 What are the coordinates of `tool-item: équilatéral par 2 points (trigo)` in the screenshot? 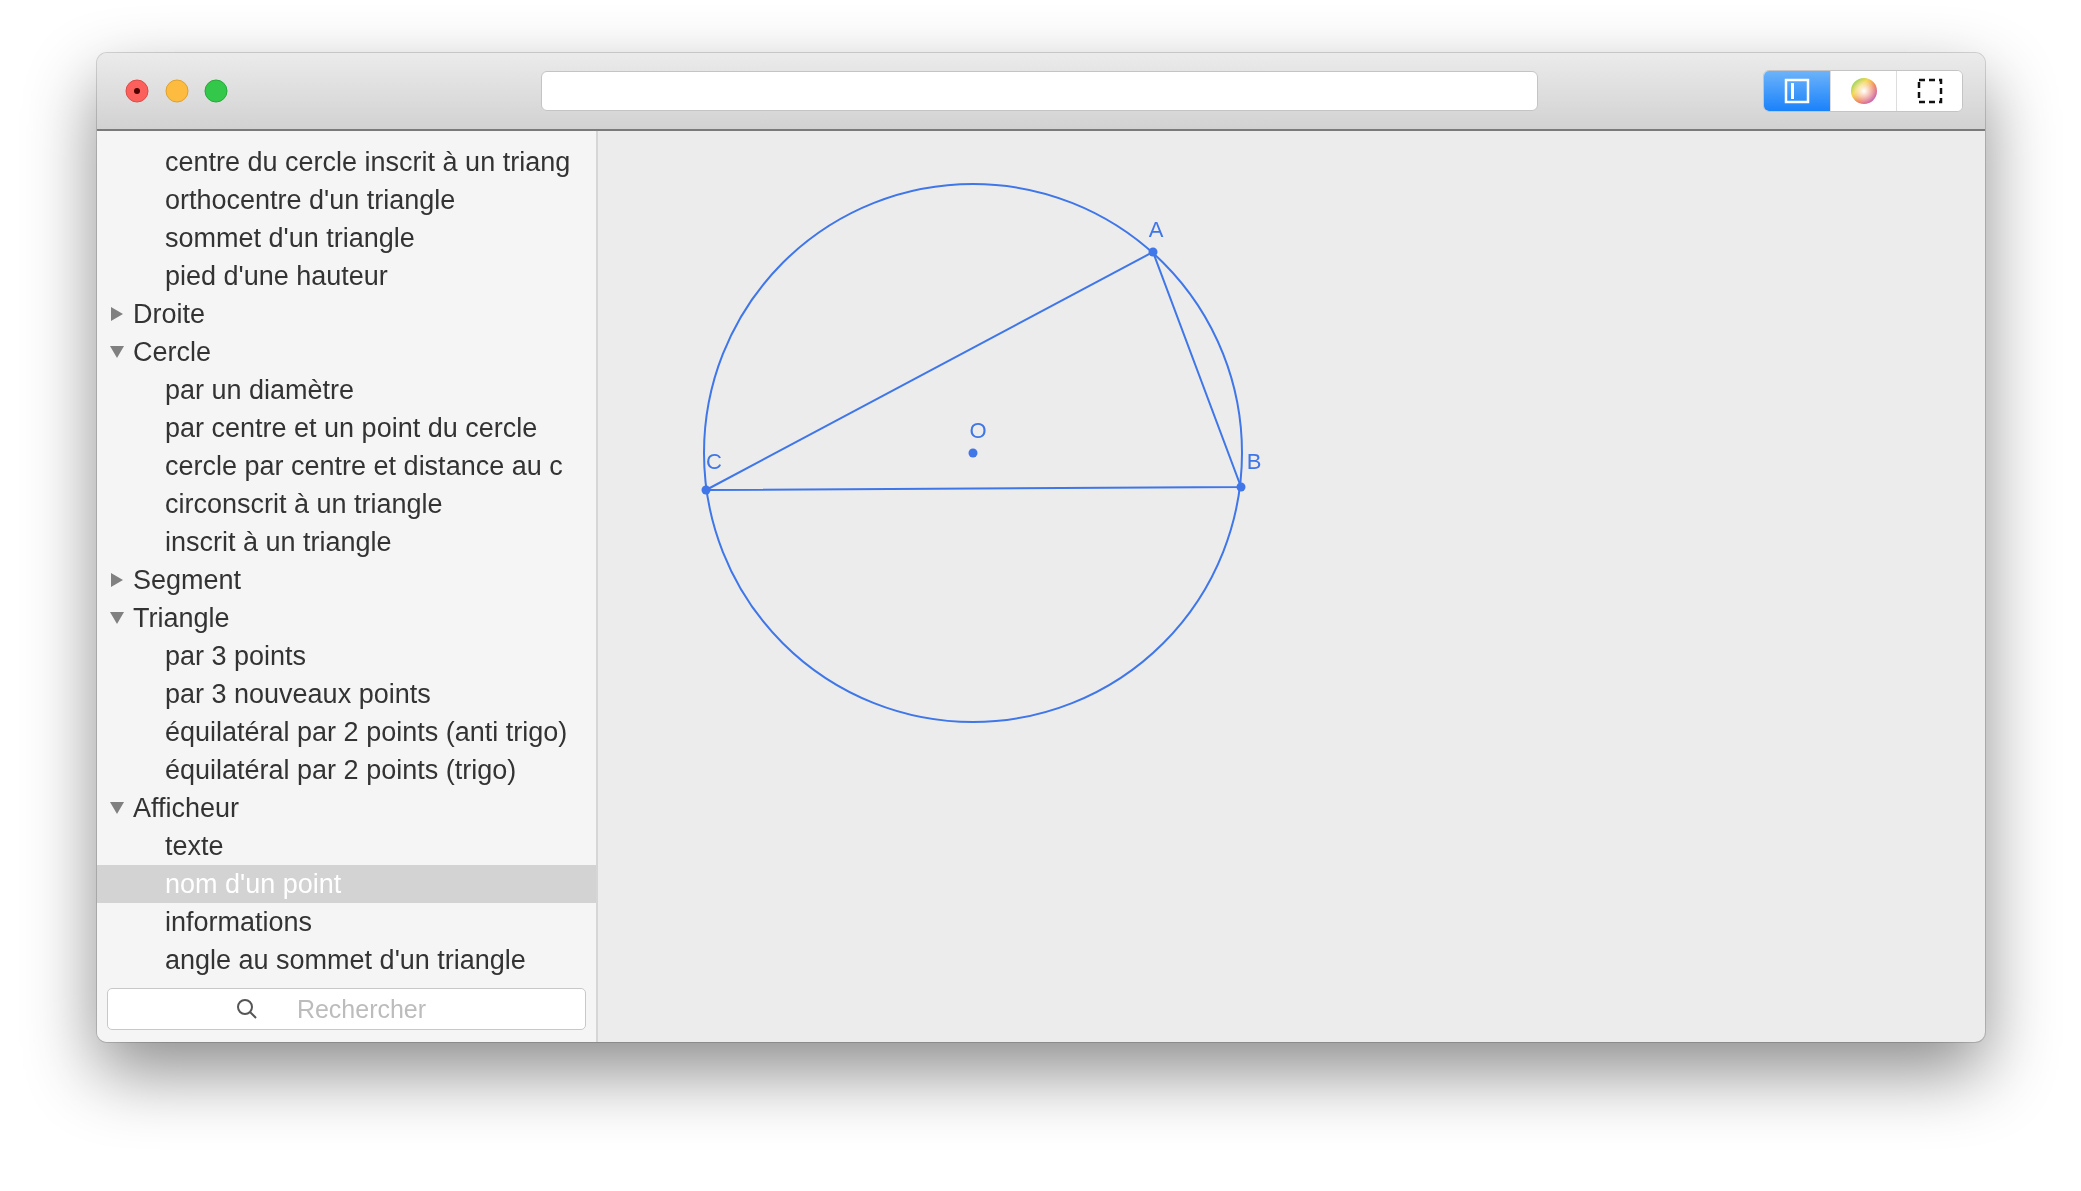 It's located at (346, 770).